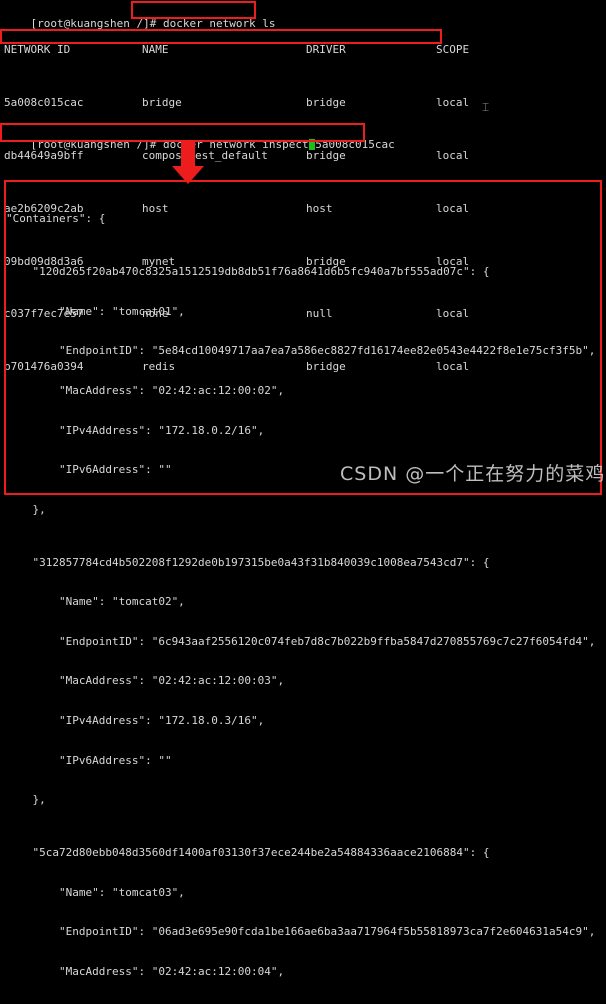  I want to click on json-root-key: "Containers": {, so click(56, 219).